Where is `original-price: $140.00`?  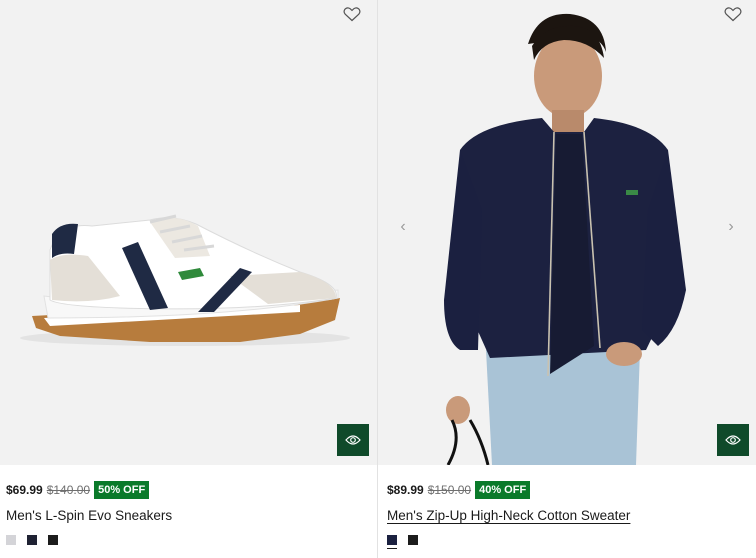 original-price: $140.00 is located at coordinates (68, 490).